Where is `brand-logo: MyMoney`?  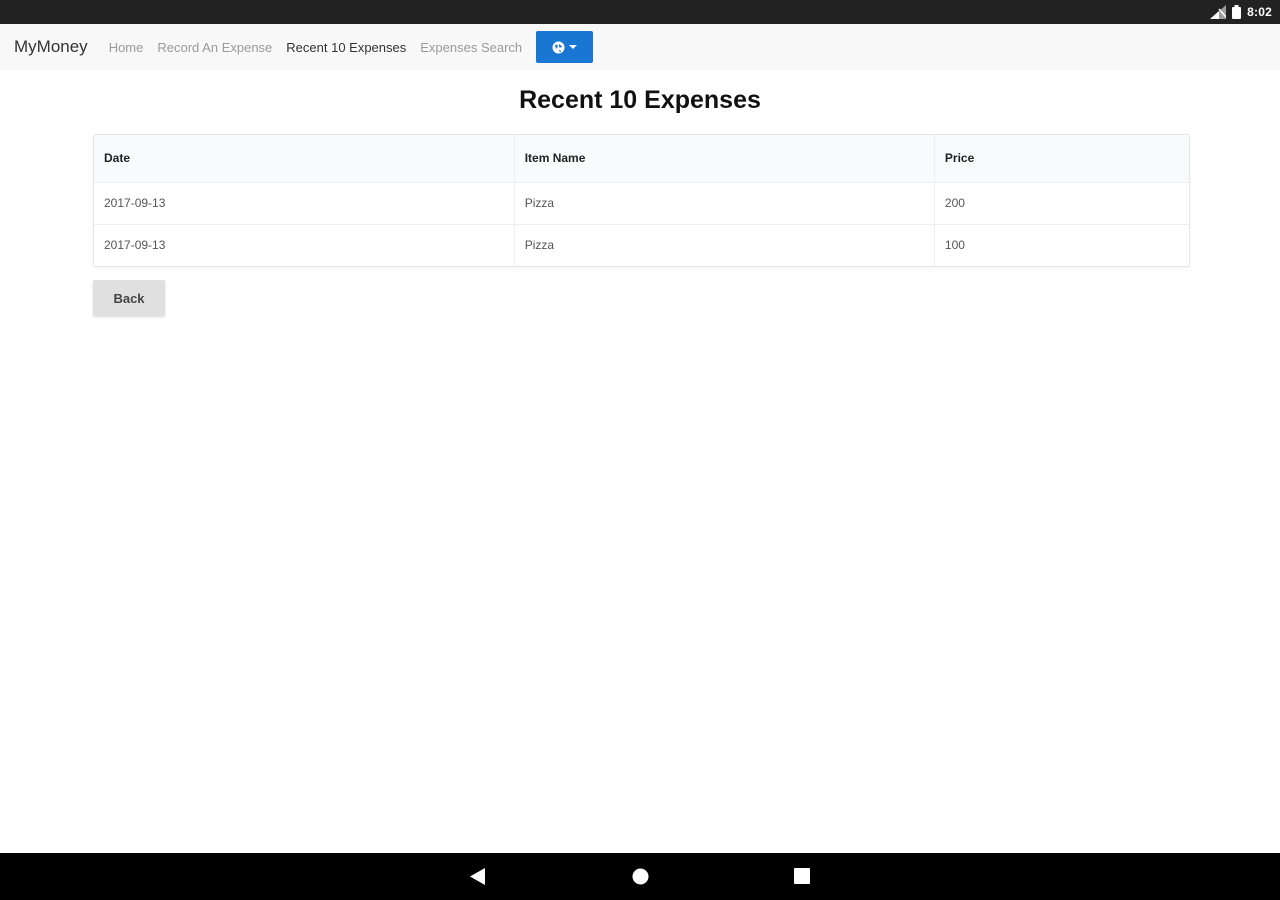 brand-logo: MyMoney is located at coordinates (51, 47).